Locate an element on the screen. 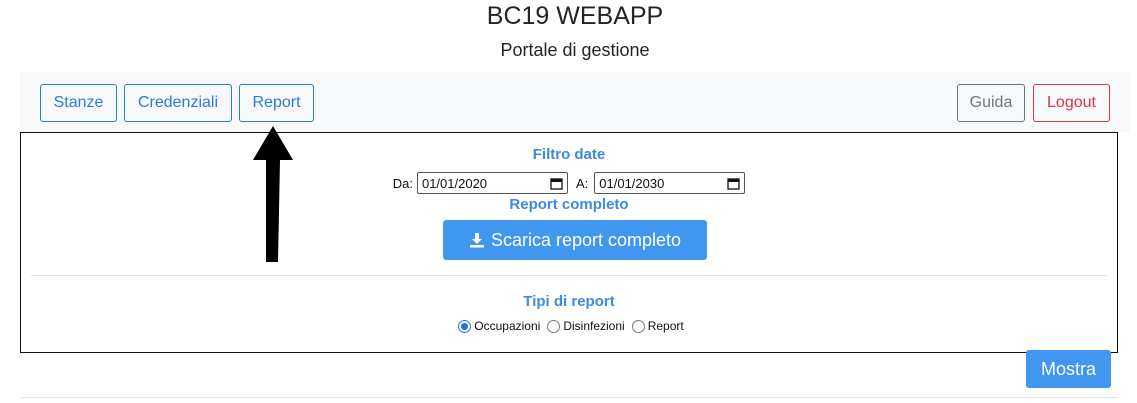  report-type-options: Occupazioni Disinfezioni Report is located at coordinates (569, 326).